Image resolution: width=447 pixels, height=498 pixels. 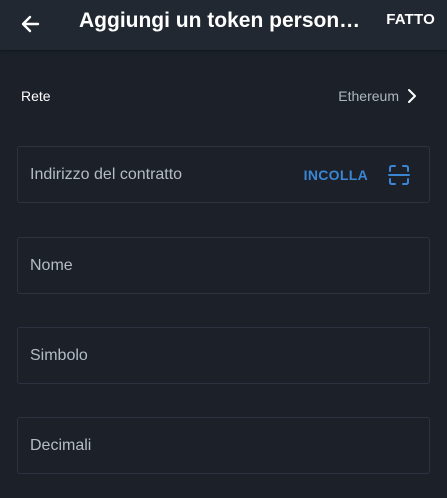 I want to click on done-button: FATTO, so click(x=410, y=19).